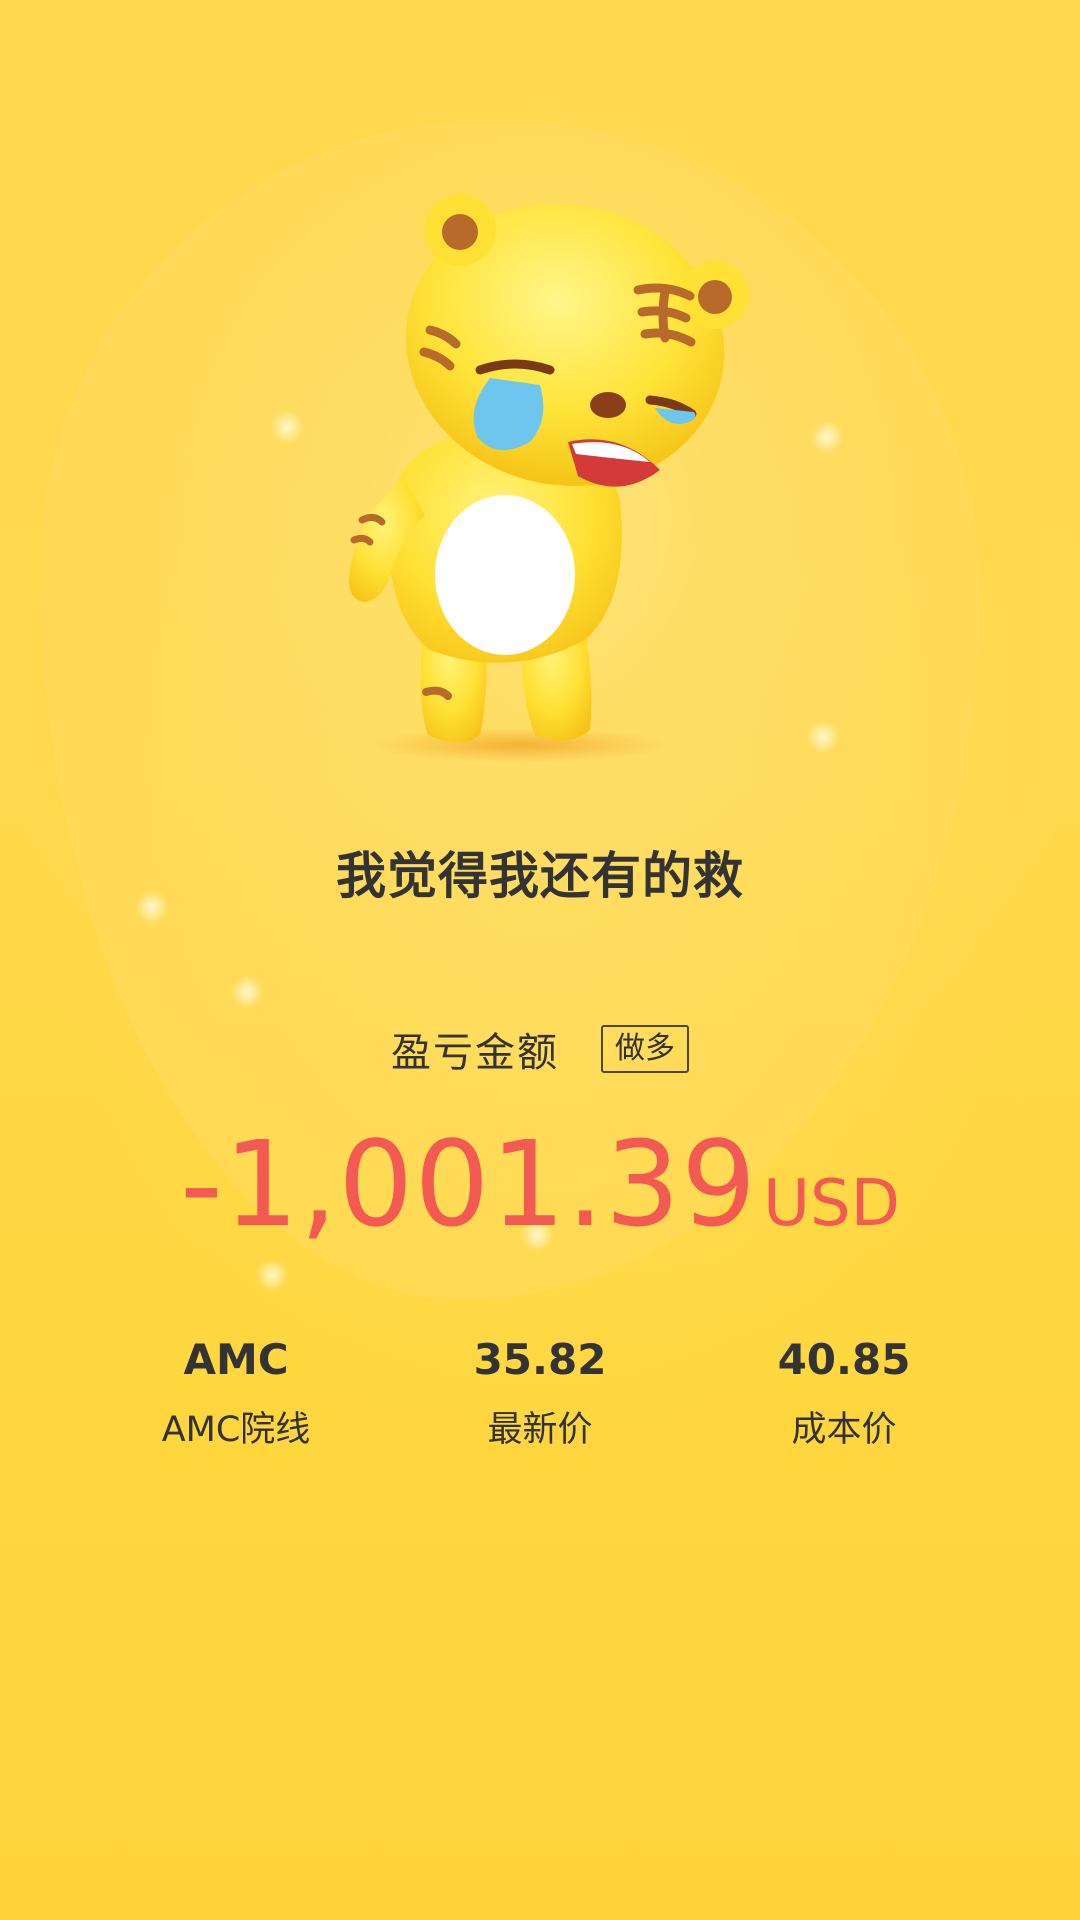  I want to click on stat-label: 最新价, so click(540, 1430).